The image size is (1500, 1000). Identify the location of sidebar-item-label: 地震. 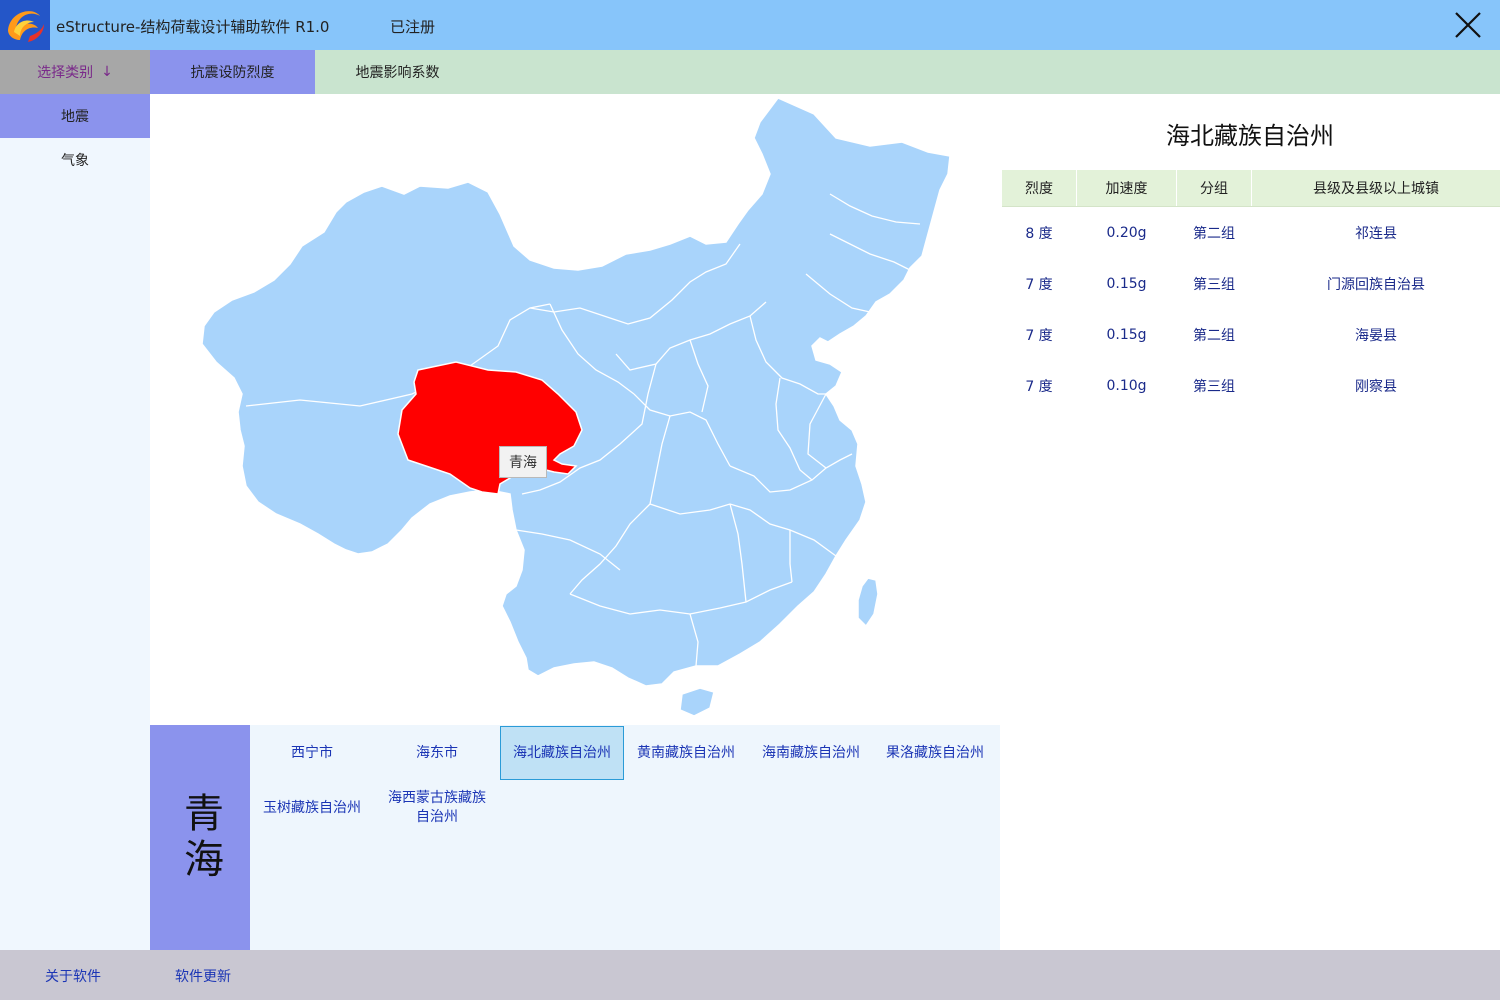
(75, 117).